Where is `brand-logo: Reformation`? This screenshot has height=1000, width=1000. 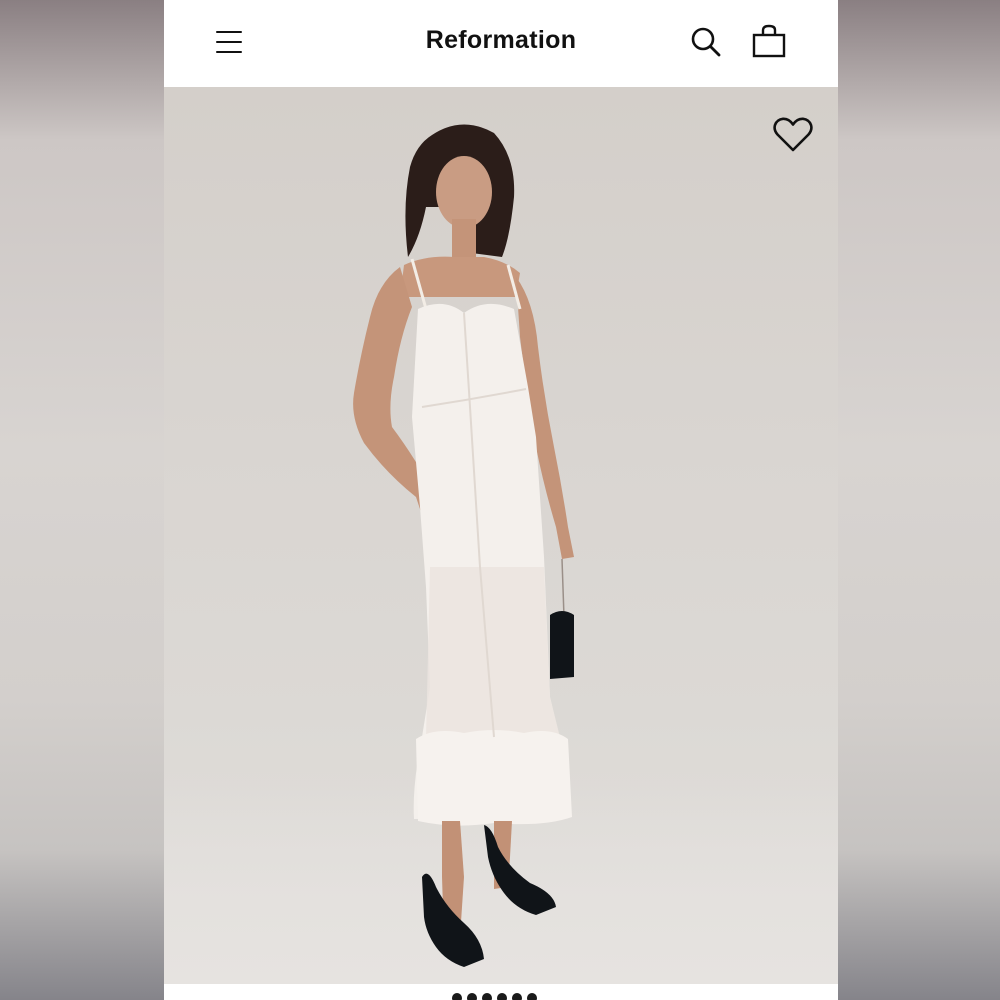
brand-logo: Reformation is located at coordinates (501, 40).